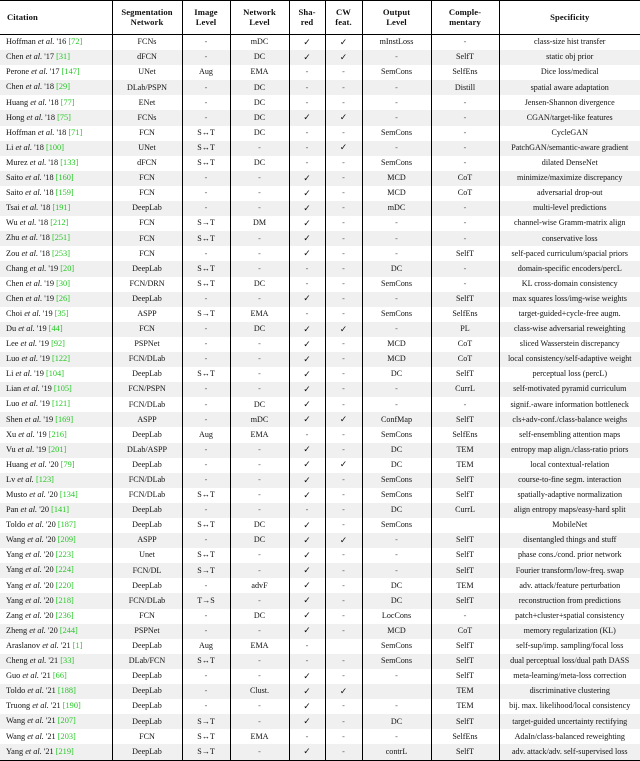 The width and height of the screenshot is (640, 761). What do you see at coordinates (55, 373) in the screenshot?
I see `citation-reference-link: [104]` at bounding box center [55, 373].